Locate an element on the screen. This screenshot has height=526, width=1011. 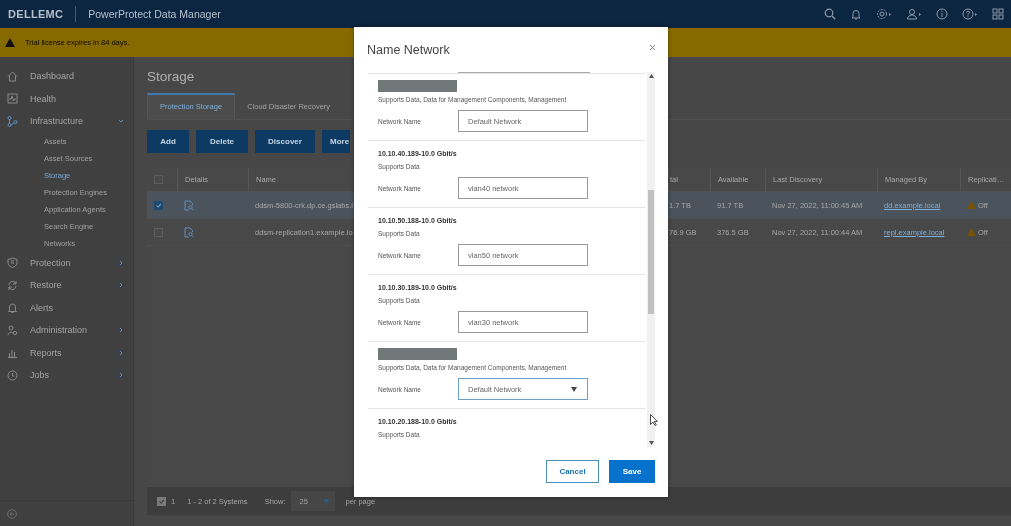
help-icon is located at coordinates (970, 14).